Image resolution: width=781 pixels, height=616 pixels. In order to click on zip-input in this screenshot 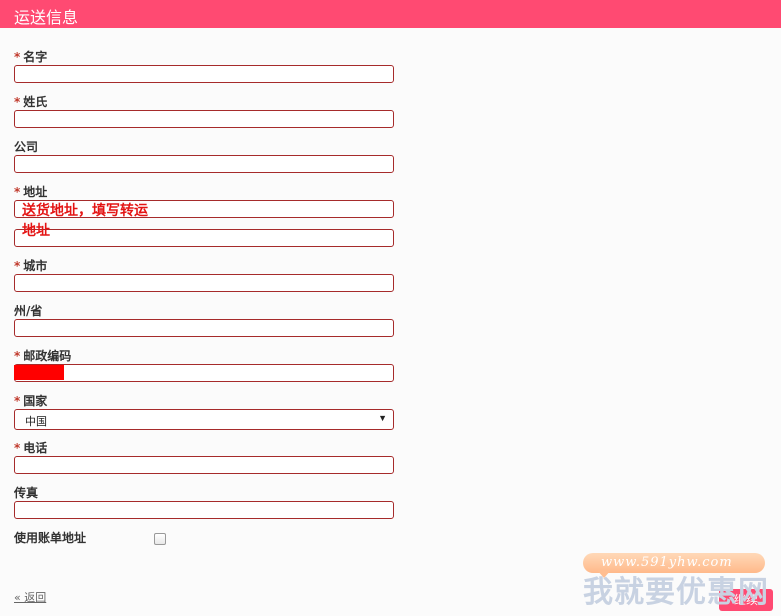, I will do `click(204, 373)`.